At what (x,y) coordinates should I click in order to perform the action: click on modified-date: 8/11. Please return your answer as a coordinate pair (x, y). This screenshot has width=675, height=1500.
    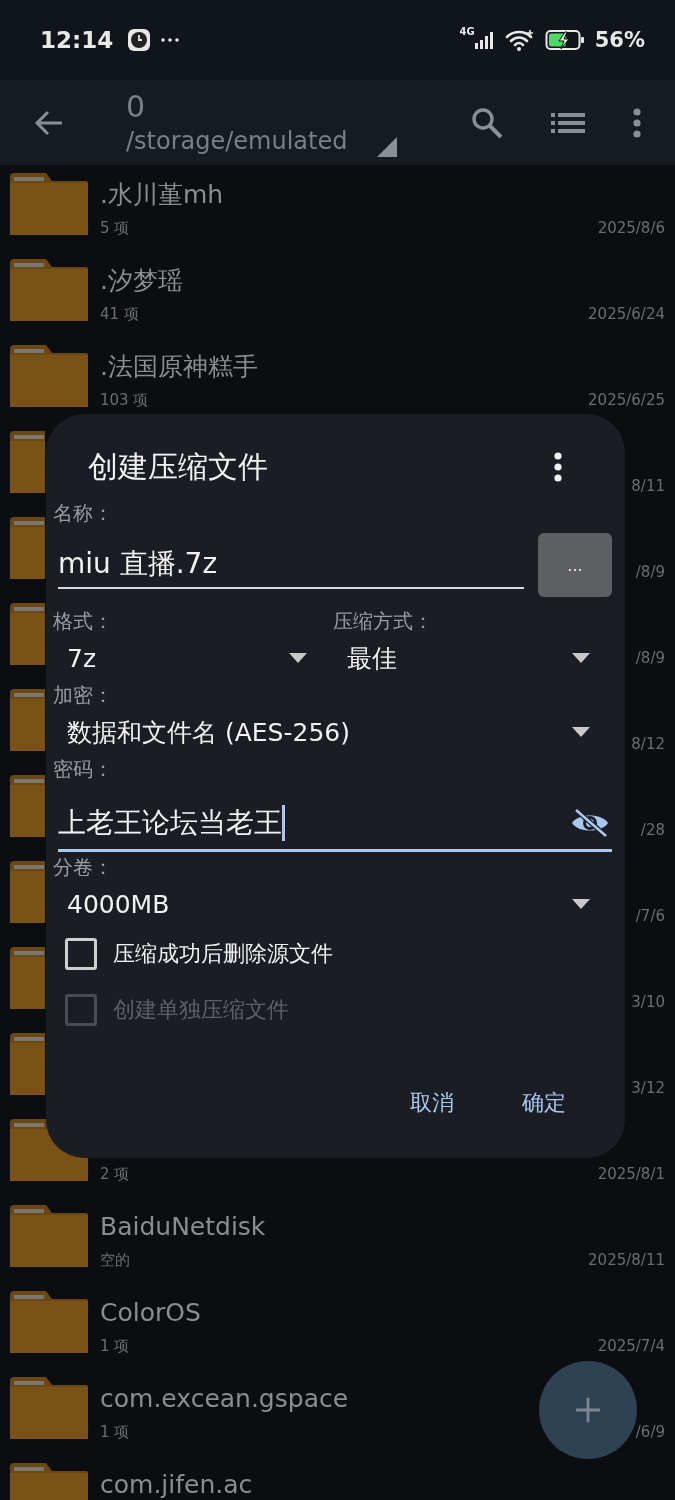
    Looking at the image, I should click on (648, 486).